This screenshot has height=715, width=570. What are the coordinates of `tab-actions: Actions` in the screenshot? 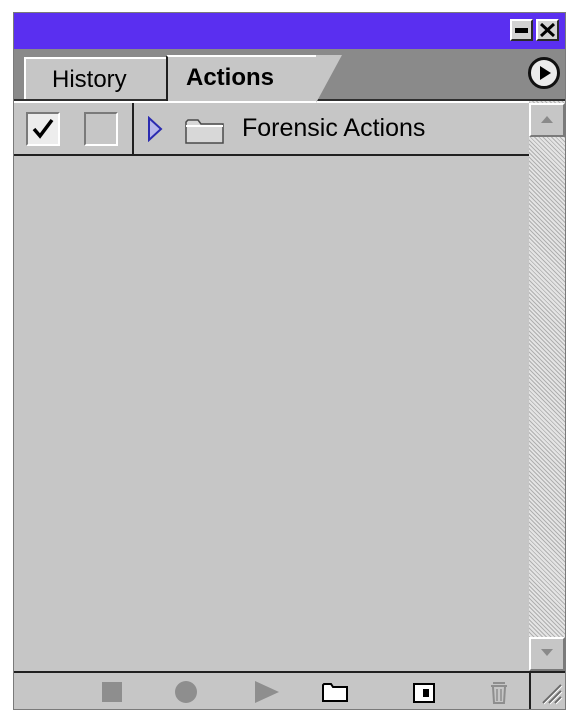 It's located at (254, 79).